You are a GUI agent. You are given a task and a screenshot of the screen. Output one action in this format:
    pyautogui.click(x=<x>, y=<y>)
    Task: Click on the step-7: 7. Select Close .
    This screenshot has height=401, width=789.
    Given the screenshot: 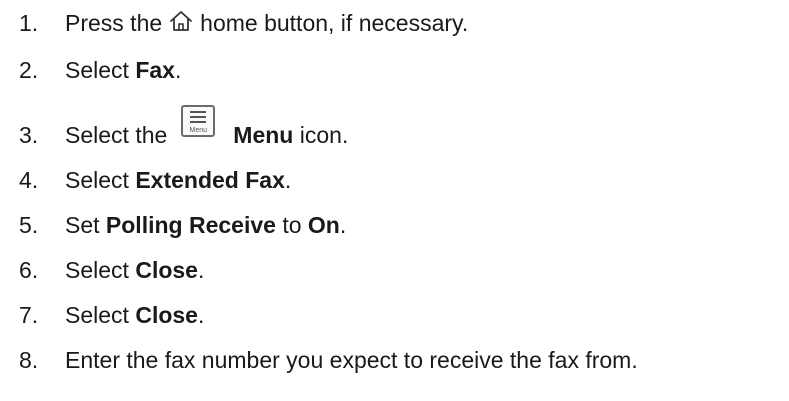 What is the action you would take?
    pyautogui.click(x=102, y=315)
    